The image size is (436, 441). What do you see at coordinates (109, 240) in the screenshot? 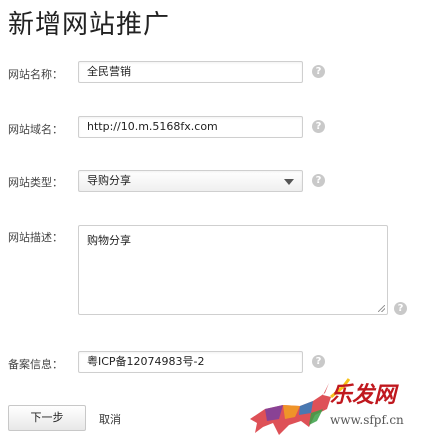
I see `site-desc-text: 购物分享` at bounding box center [109, 240].